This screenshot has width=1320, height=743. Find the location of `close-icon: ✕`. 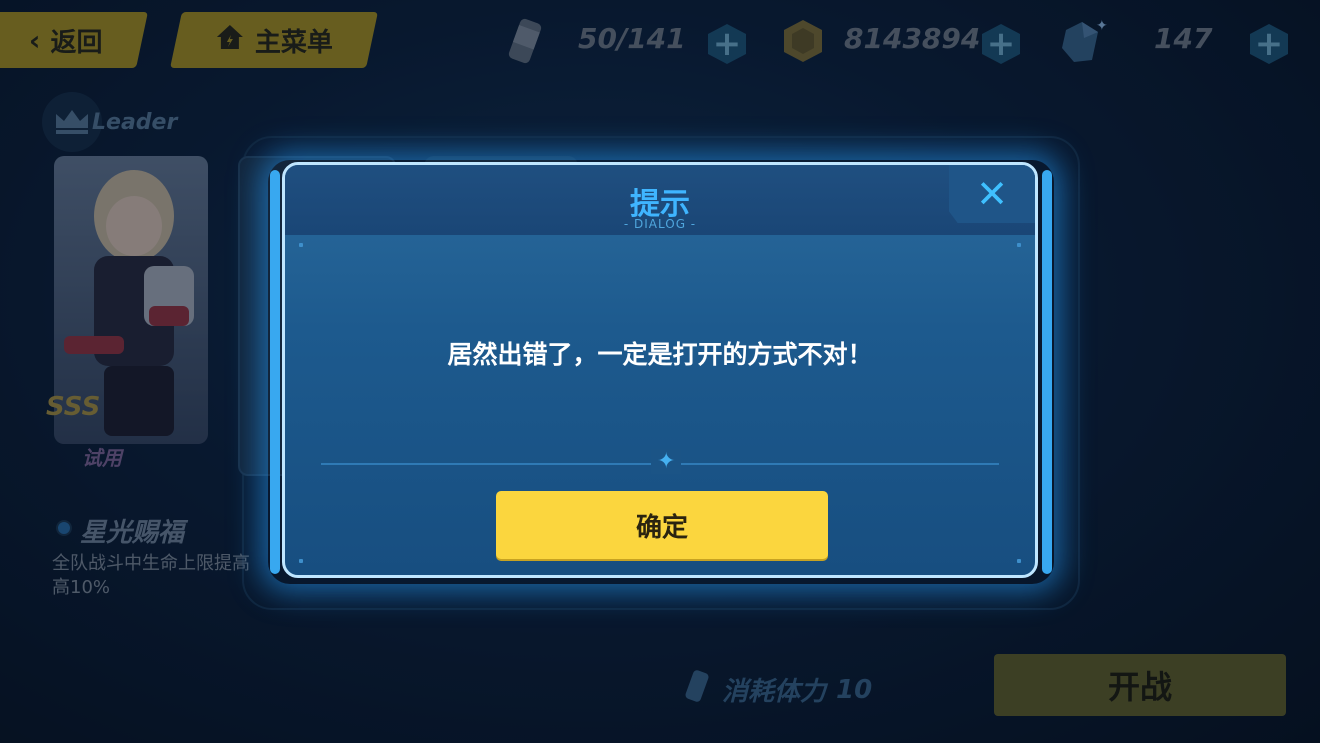

close-icon: ✕ is located at coordinates (992, 194).